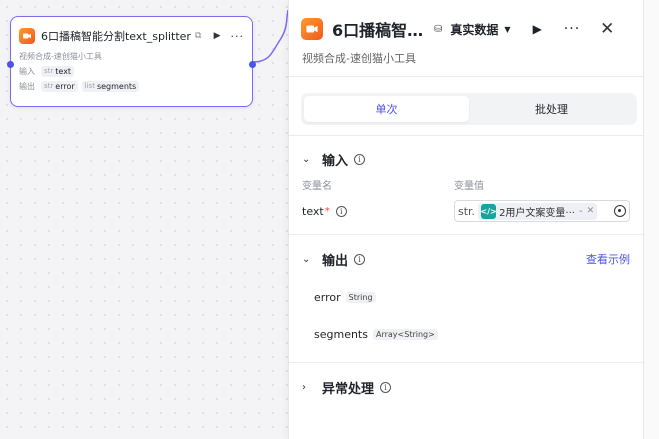 This screenshot has height=439, width=659. What do you see at coordinates (27, 71) in the screenshot?
I see `inputs-label: 输入` at bounding box center [27, 71].